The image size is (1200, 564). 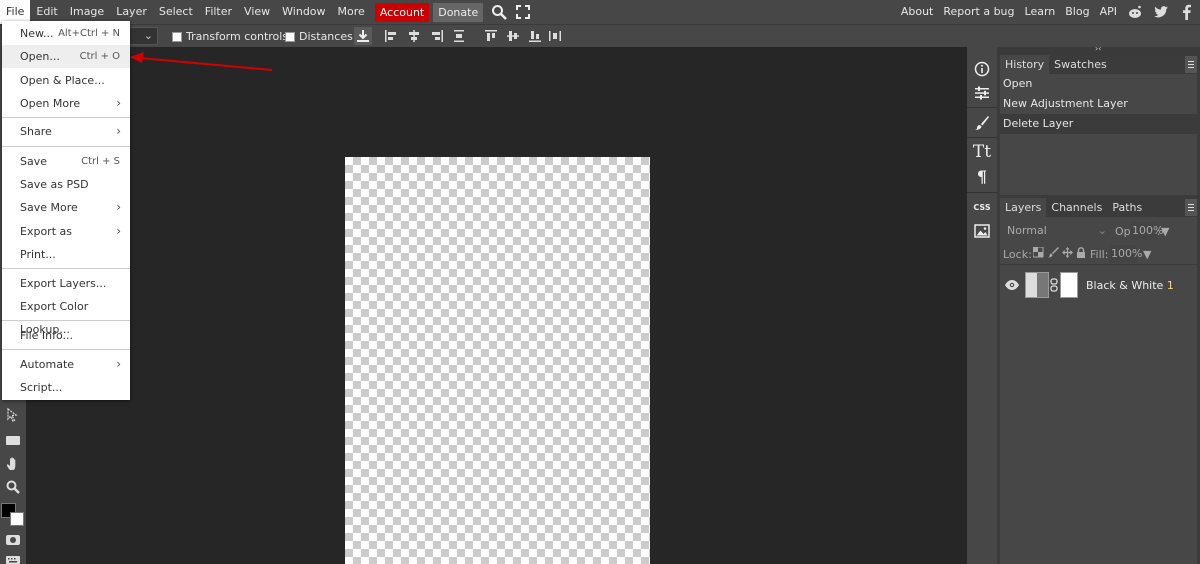 What do you see at coordinates (1040, 12) in the screenshot?
I see `learn-link: Learn` at bounding box center [1040, 12].